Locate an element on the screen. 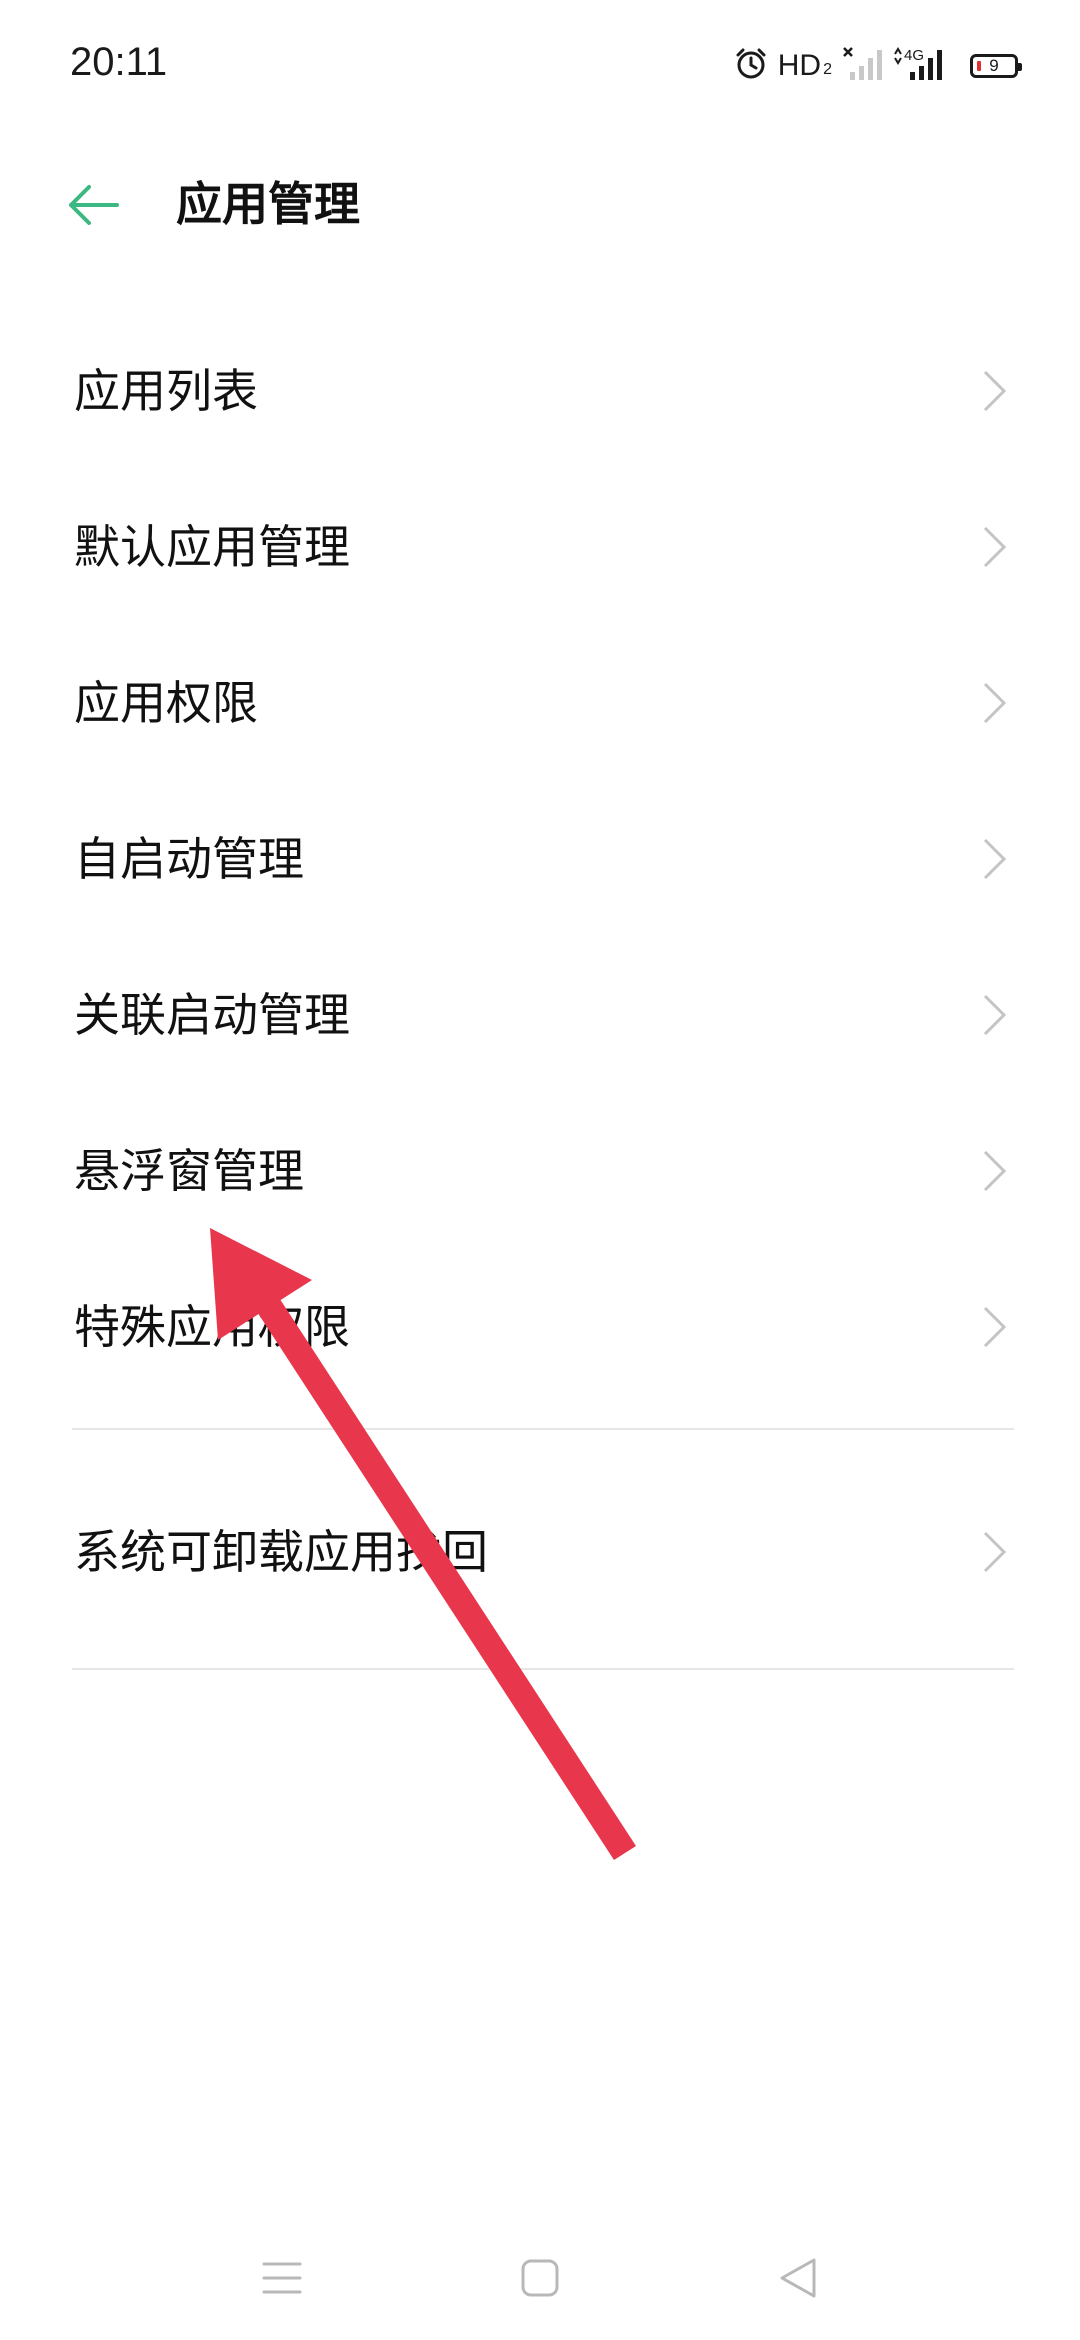 The width and height of the screenshot is (1080, 2340). alarm-icon is located at coordinates (751, 66).